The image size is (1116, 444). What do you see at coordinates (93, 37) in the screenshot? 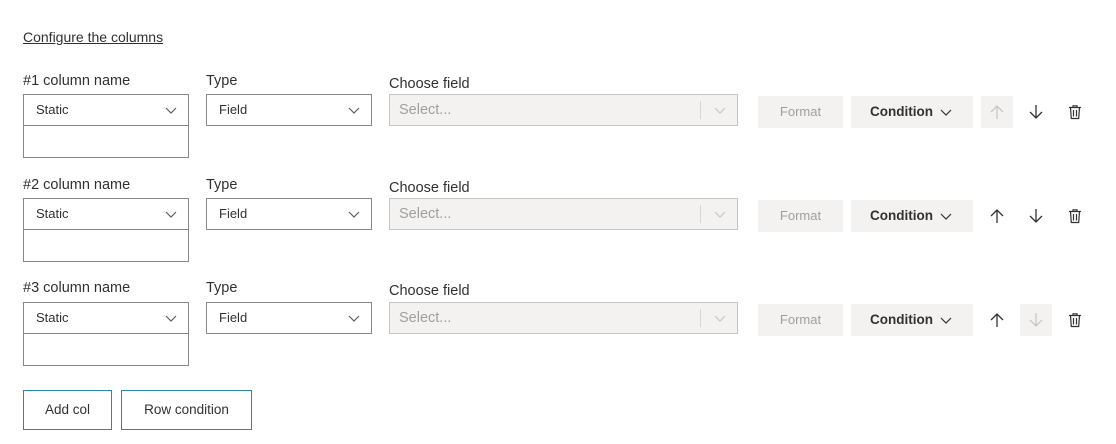
I see `configure-columns-link: Configure the columns` at bounding box center [93, 37].